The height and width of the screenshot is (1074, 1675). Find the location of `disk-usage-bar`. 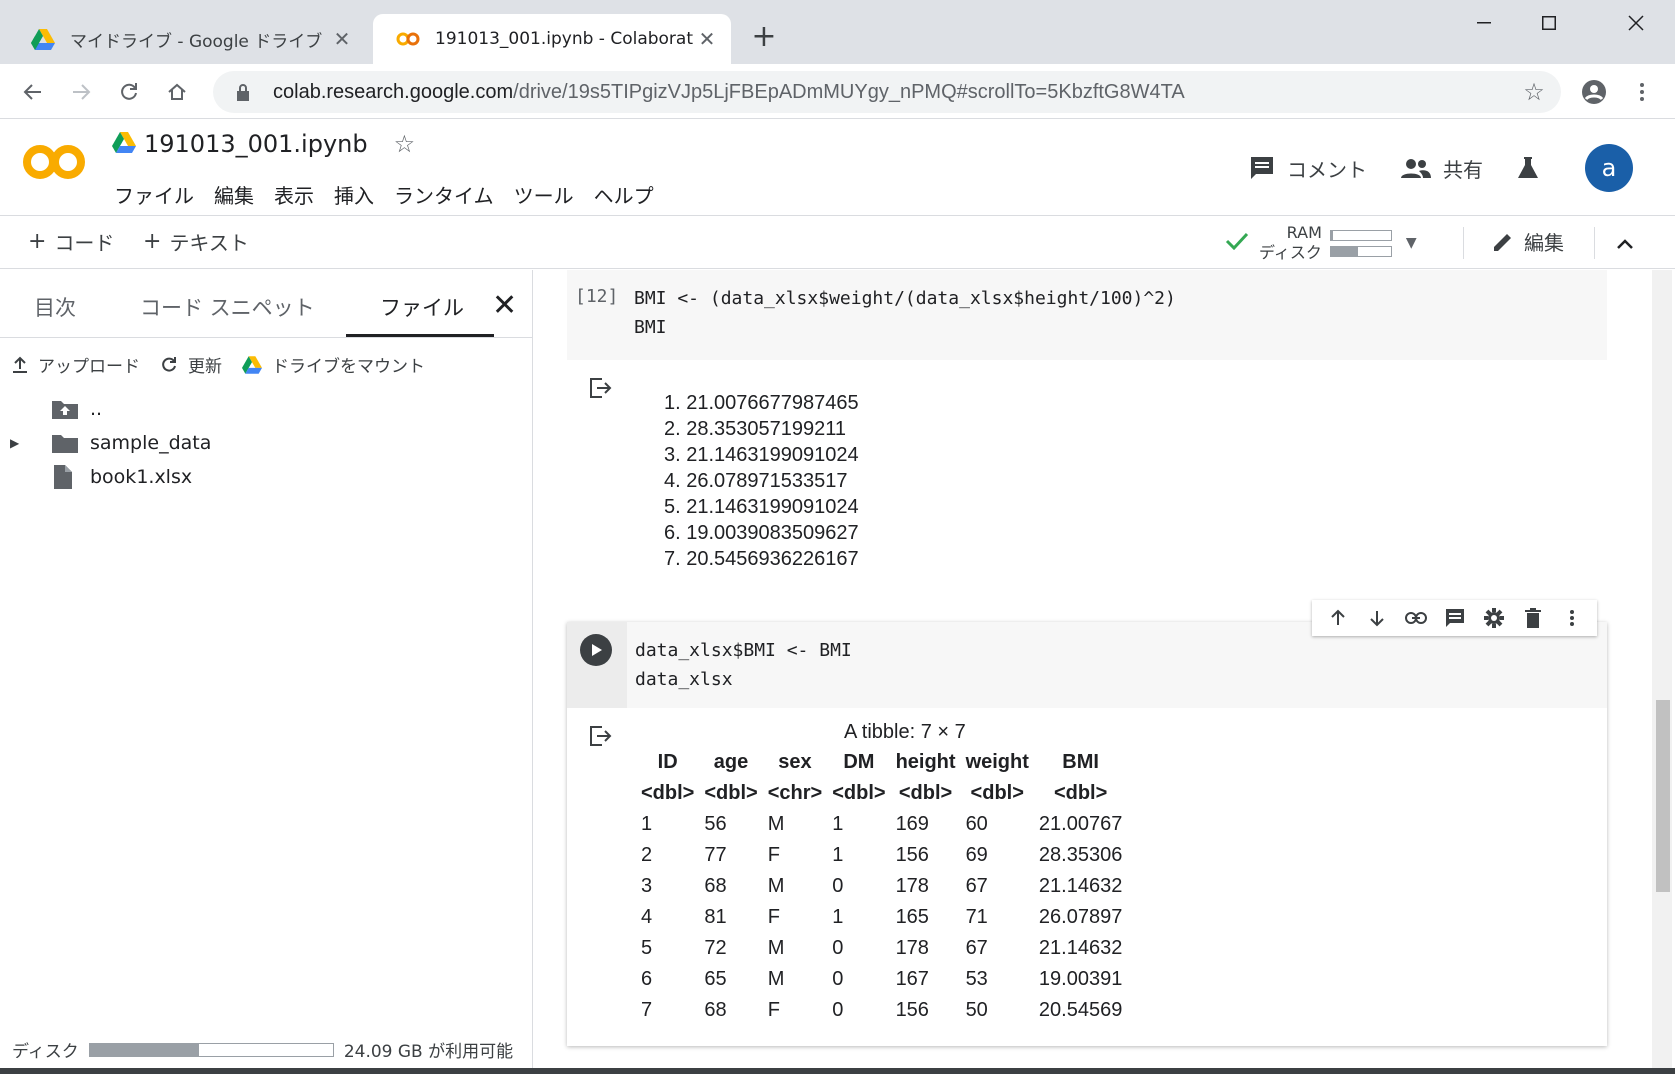

disk-usage-bar is located at coordinates (1360, 251).